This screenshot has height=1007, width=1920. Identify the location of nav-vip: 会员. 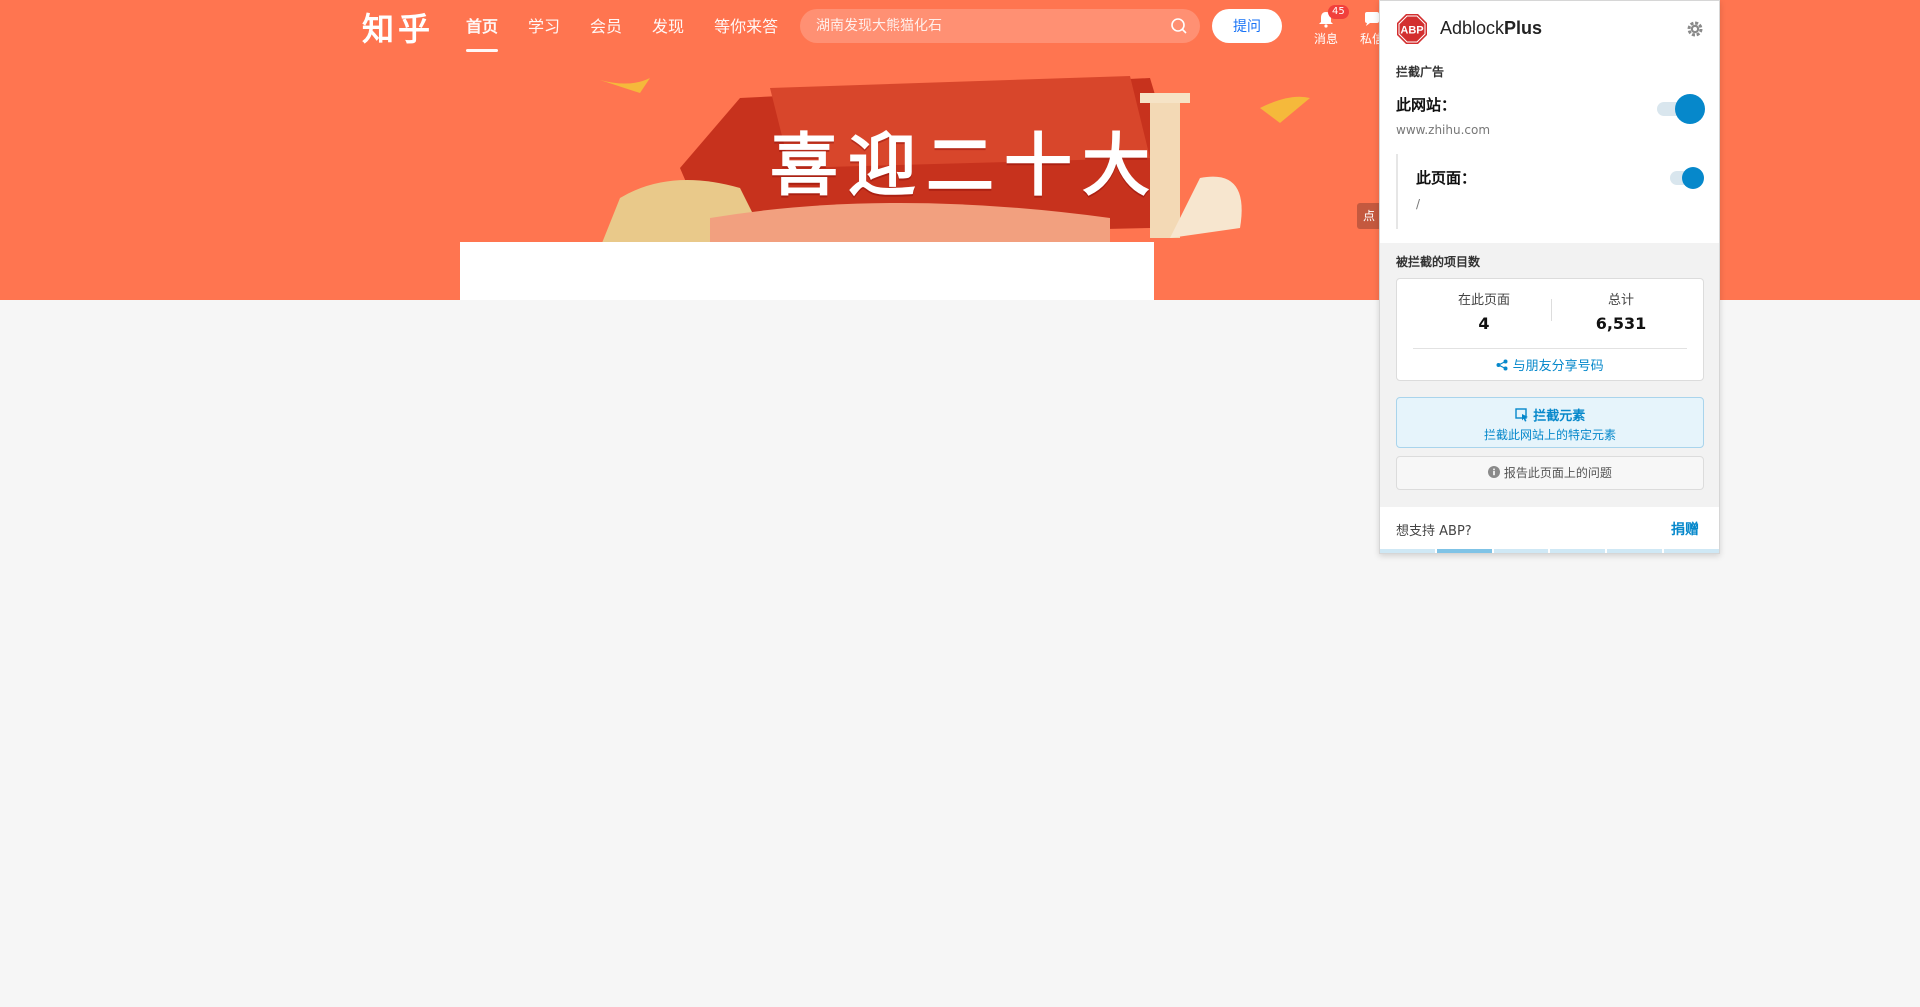
(606, 27).